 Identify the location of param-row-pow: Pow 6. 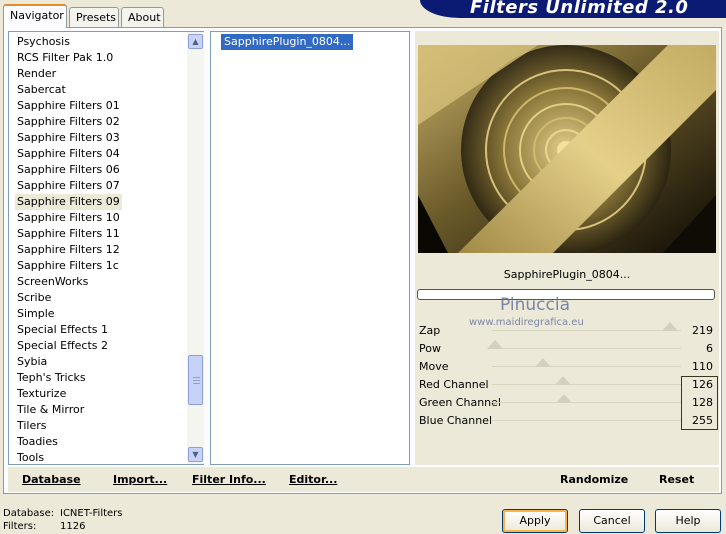
(567, 349).